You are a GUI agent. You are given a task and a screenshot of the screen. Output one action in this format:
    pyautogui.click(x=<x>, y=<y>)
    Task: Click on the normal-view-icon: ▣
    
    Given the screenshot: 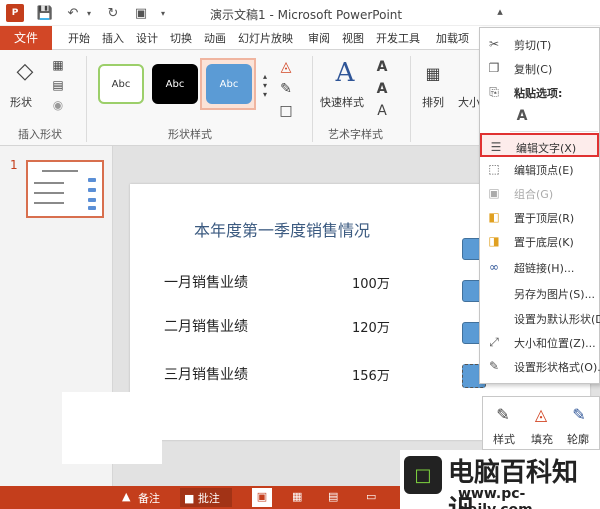 What is the action you would take?
    pyautogui.click(x=262, y=497)
    